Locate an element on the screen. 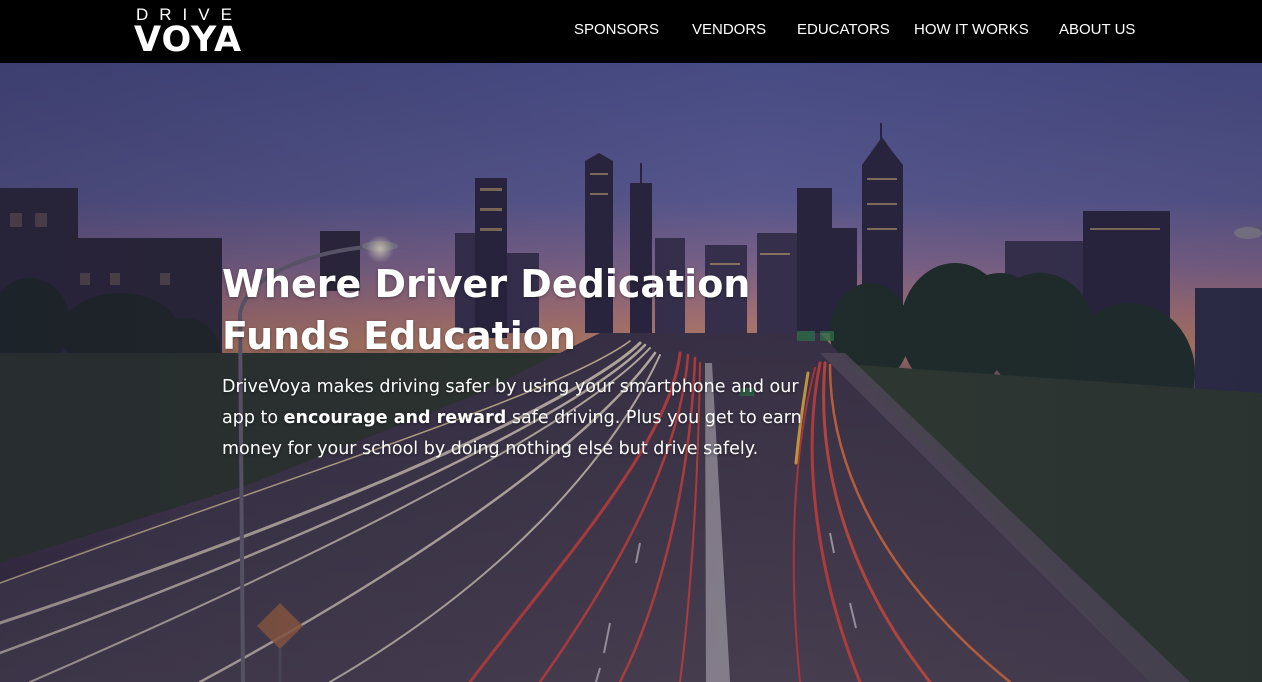 Image resolution: width=1262 pixels, height=682 pixels. nav-educators: EDUCATORS is located at coordinates (843, 30).